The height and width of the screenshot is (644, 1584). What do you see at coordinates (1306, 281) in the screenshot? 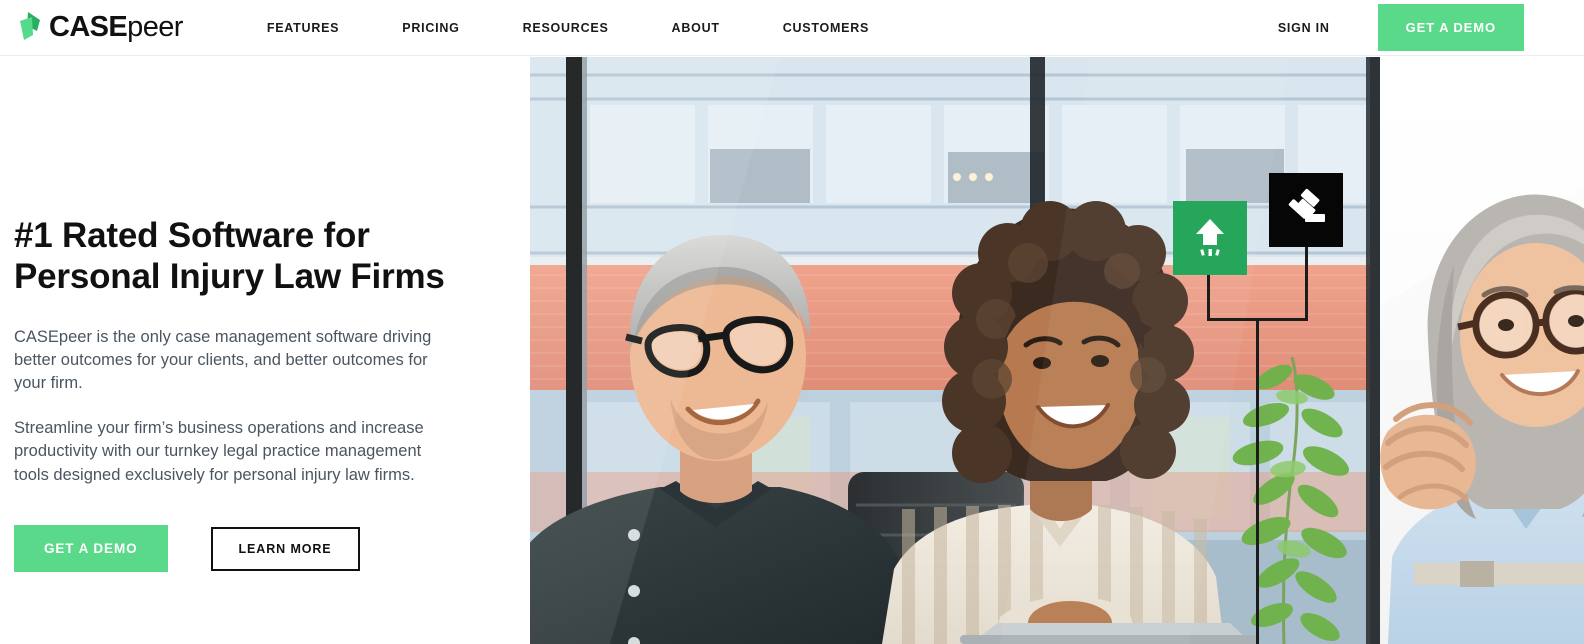
I see `badge-connector-right-vertical` at bounding box center [1306, 281].